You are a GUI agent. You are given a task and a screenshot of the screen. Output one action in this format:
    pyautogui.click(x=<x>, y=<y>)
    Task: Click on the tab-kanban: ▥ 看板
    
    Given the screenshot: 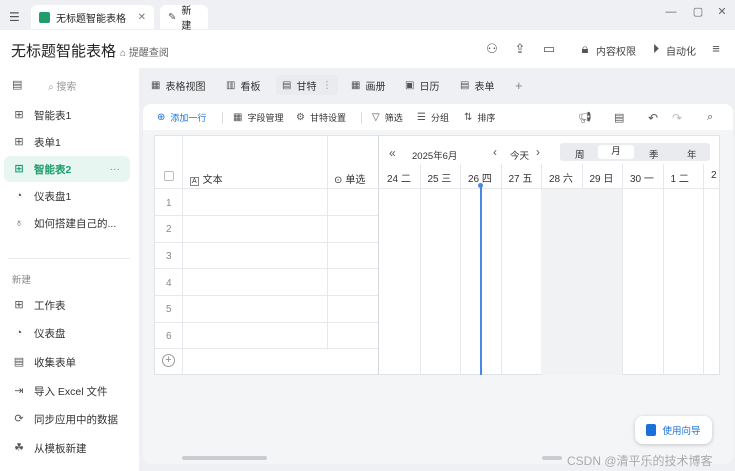 What is the action you would take?
    pyautogui.click(x=243, y=85)
    